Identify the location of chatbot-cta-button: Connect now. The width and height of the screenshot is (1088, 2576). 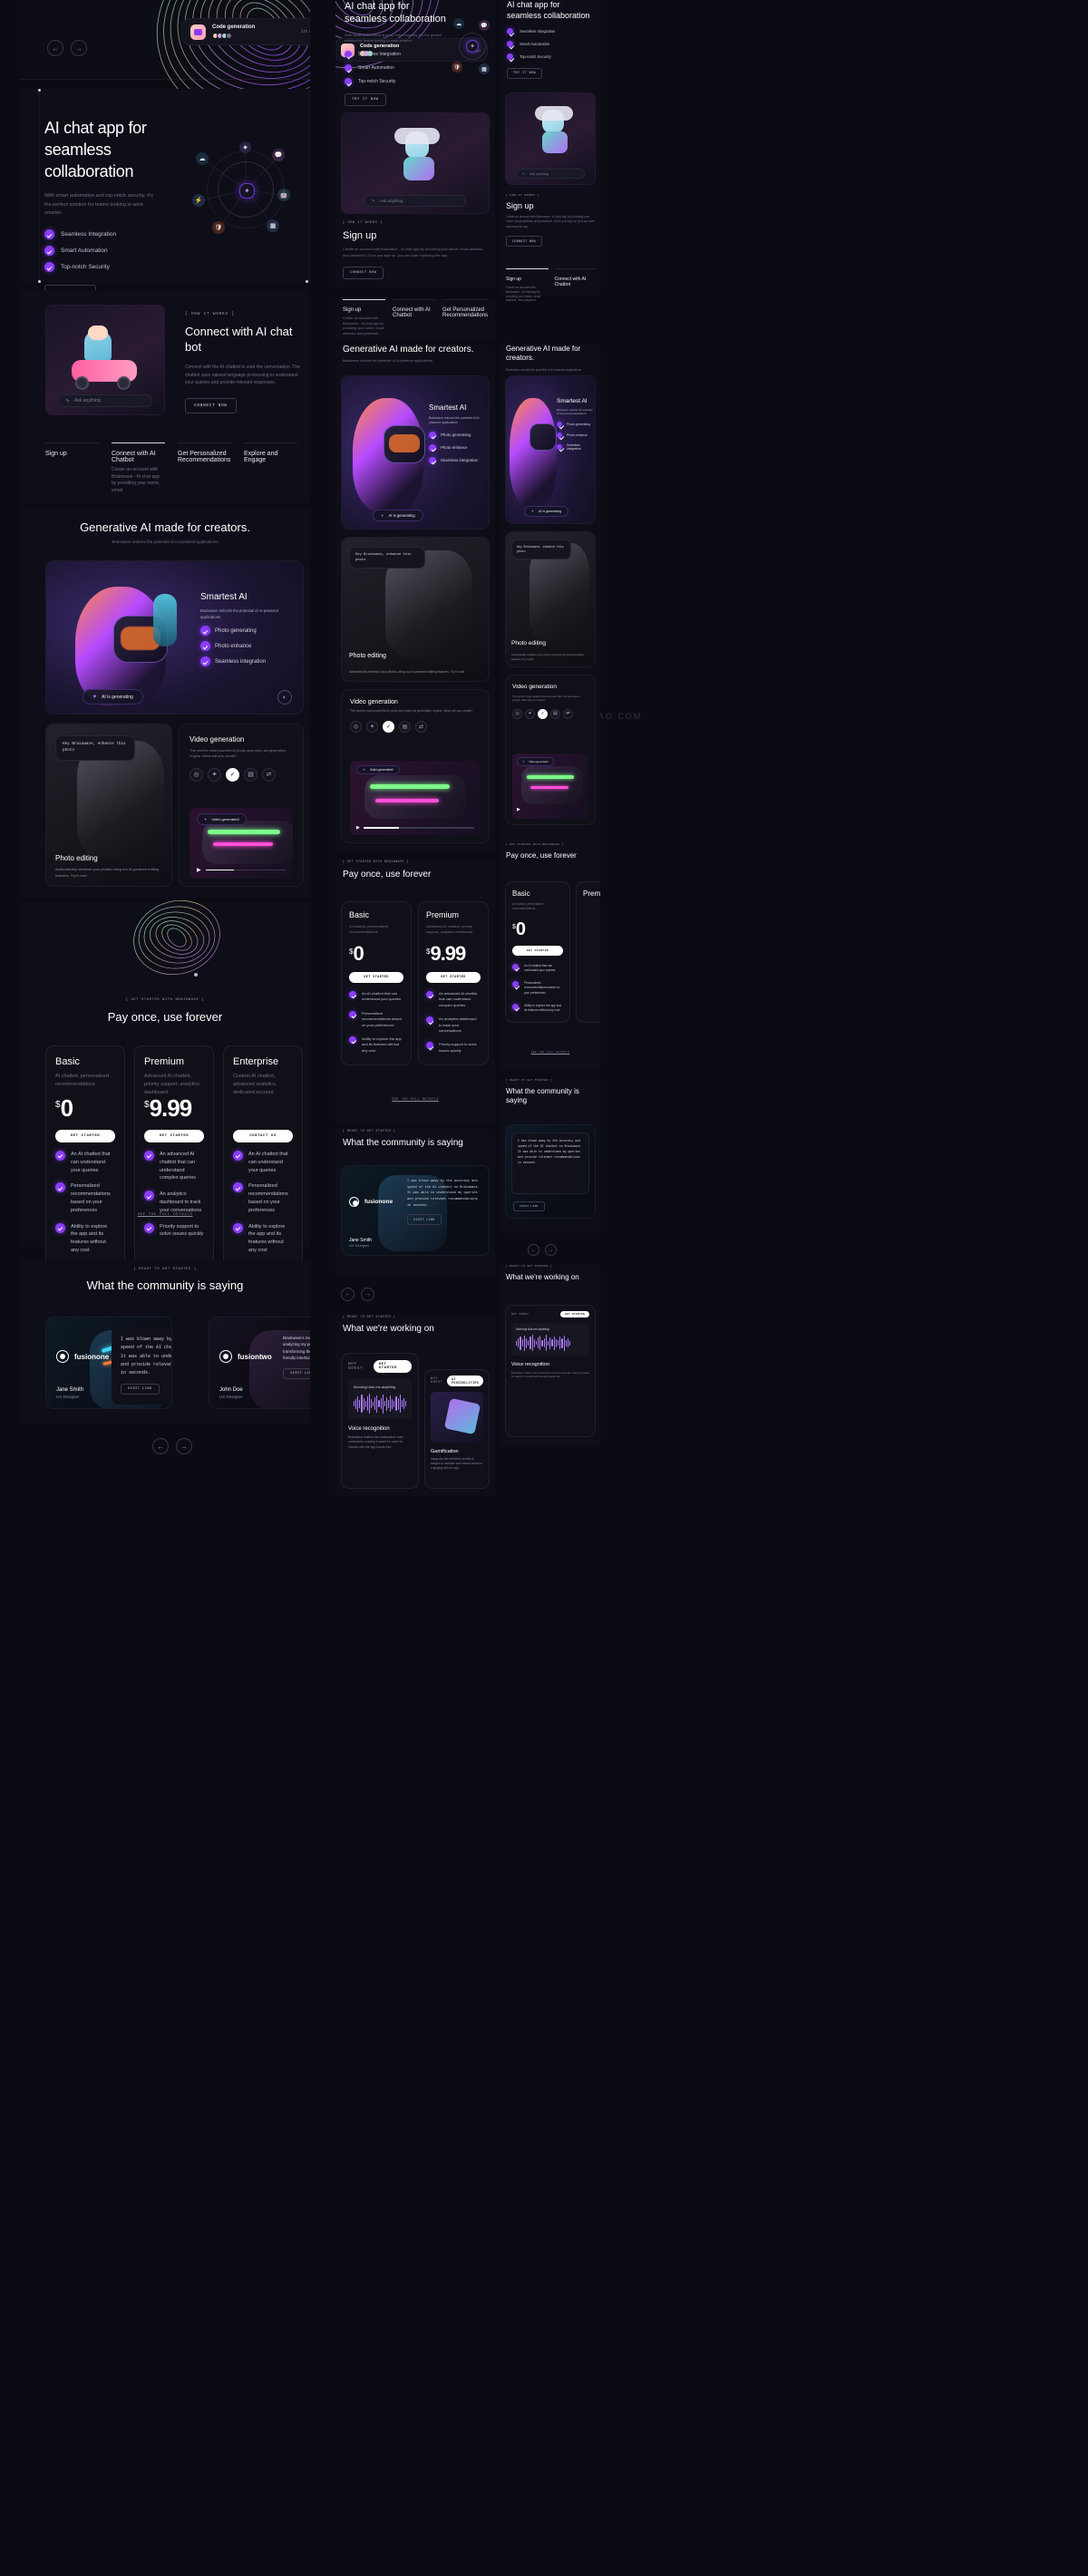
(211, 406).